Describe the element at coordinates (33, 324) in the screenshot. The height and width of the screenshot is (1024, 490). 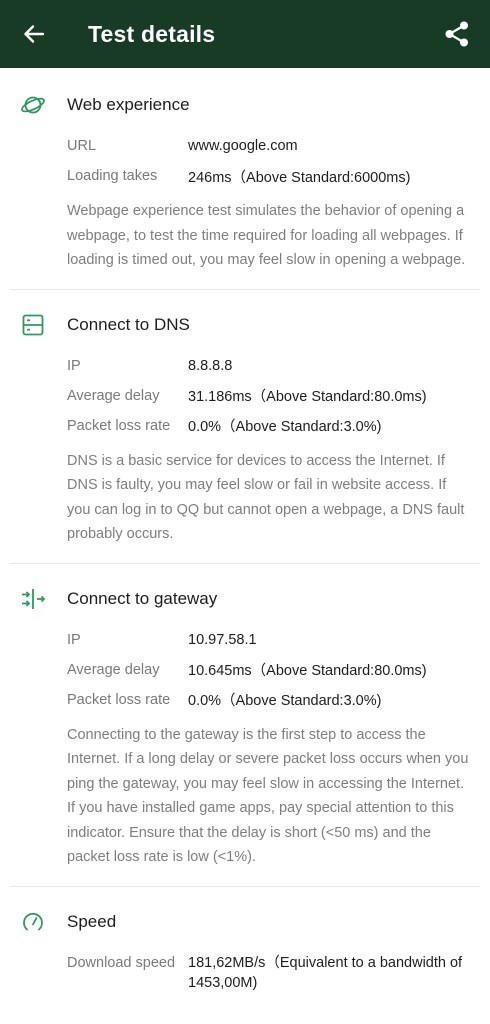
I see `server-icon` at that location.